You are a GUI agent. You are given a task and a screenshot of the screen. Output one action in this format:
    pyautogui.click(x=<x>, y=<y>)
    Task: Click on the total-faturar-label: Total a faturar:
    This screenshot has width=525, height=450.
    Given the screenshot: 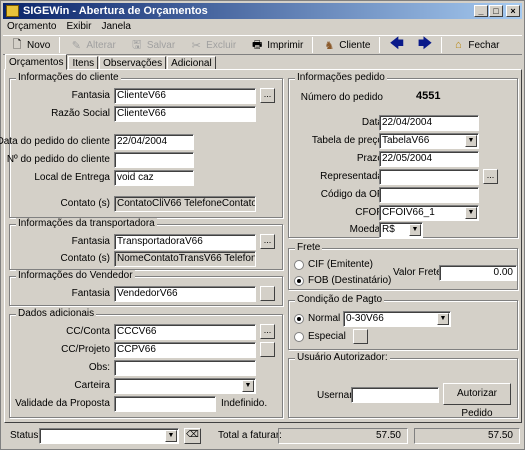 What is the action you would take?
    pyautogui.click(x=250, y=435)
    